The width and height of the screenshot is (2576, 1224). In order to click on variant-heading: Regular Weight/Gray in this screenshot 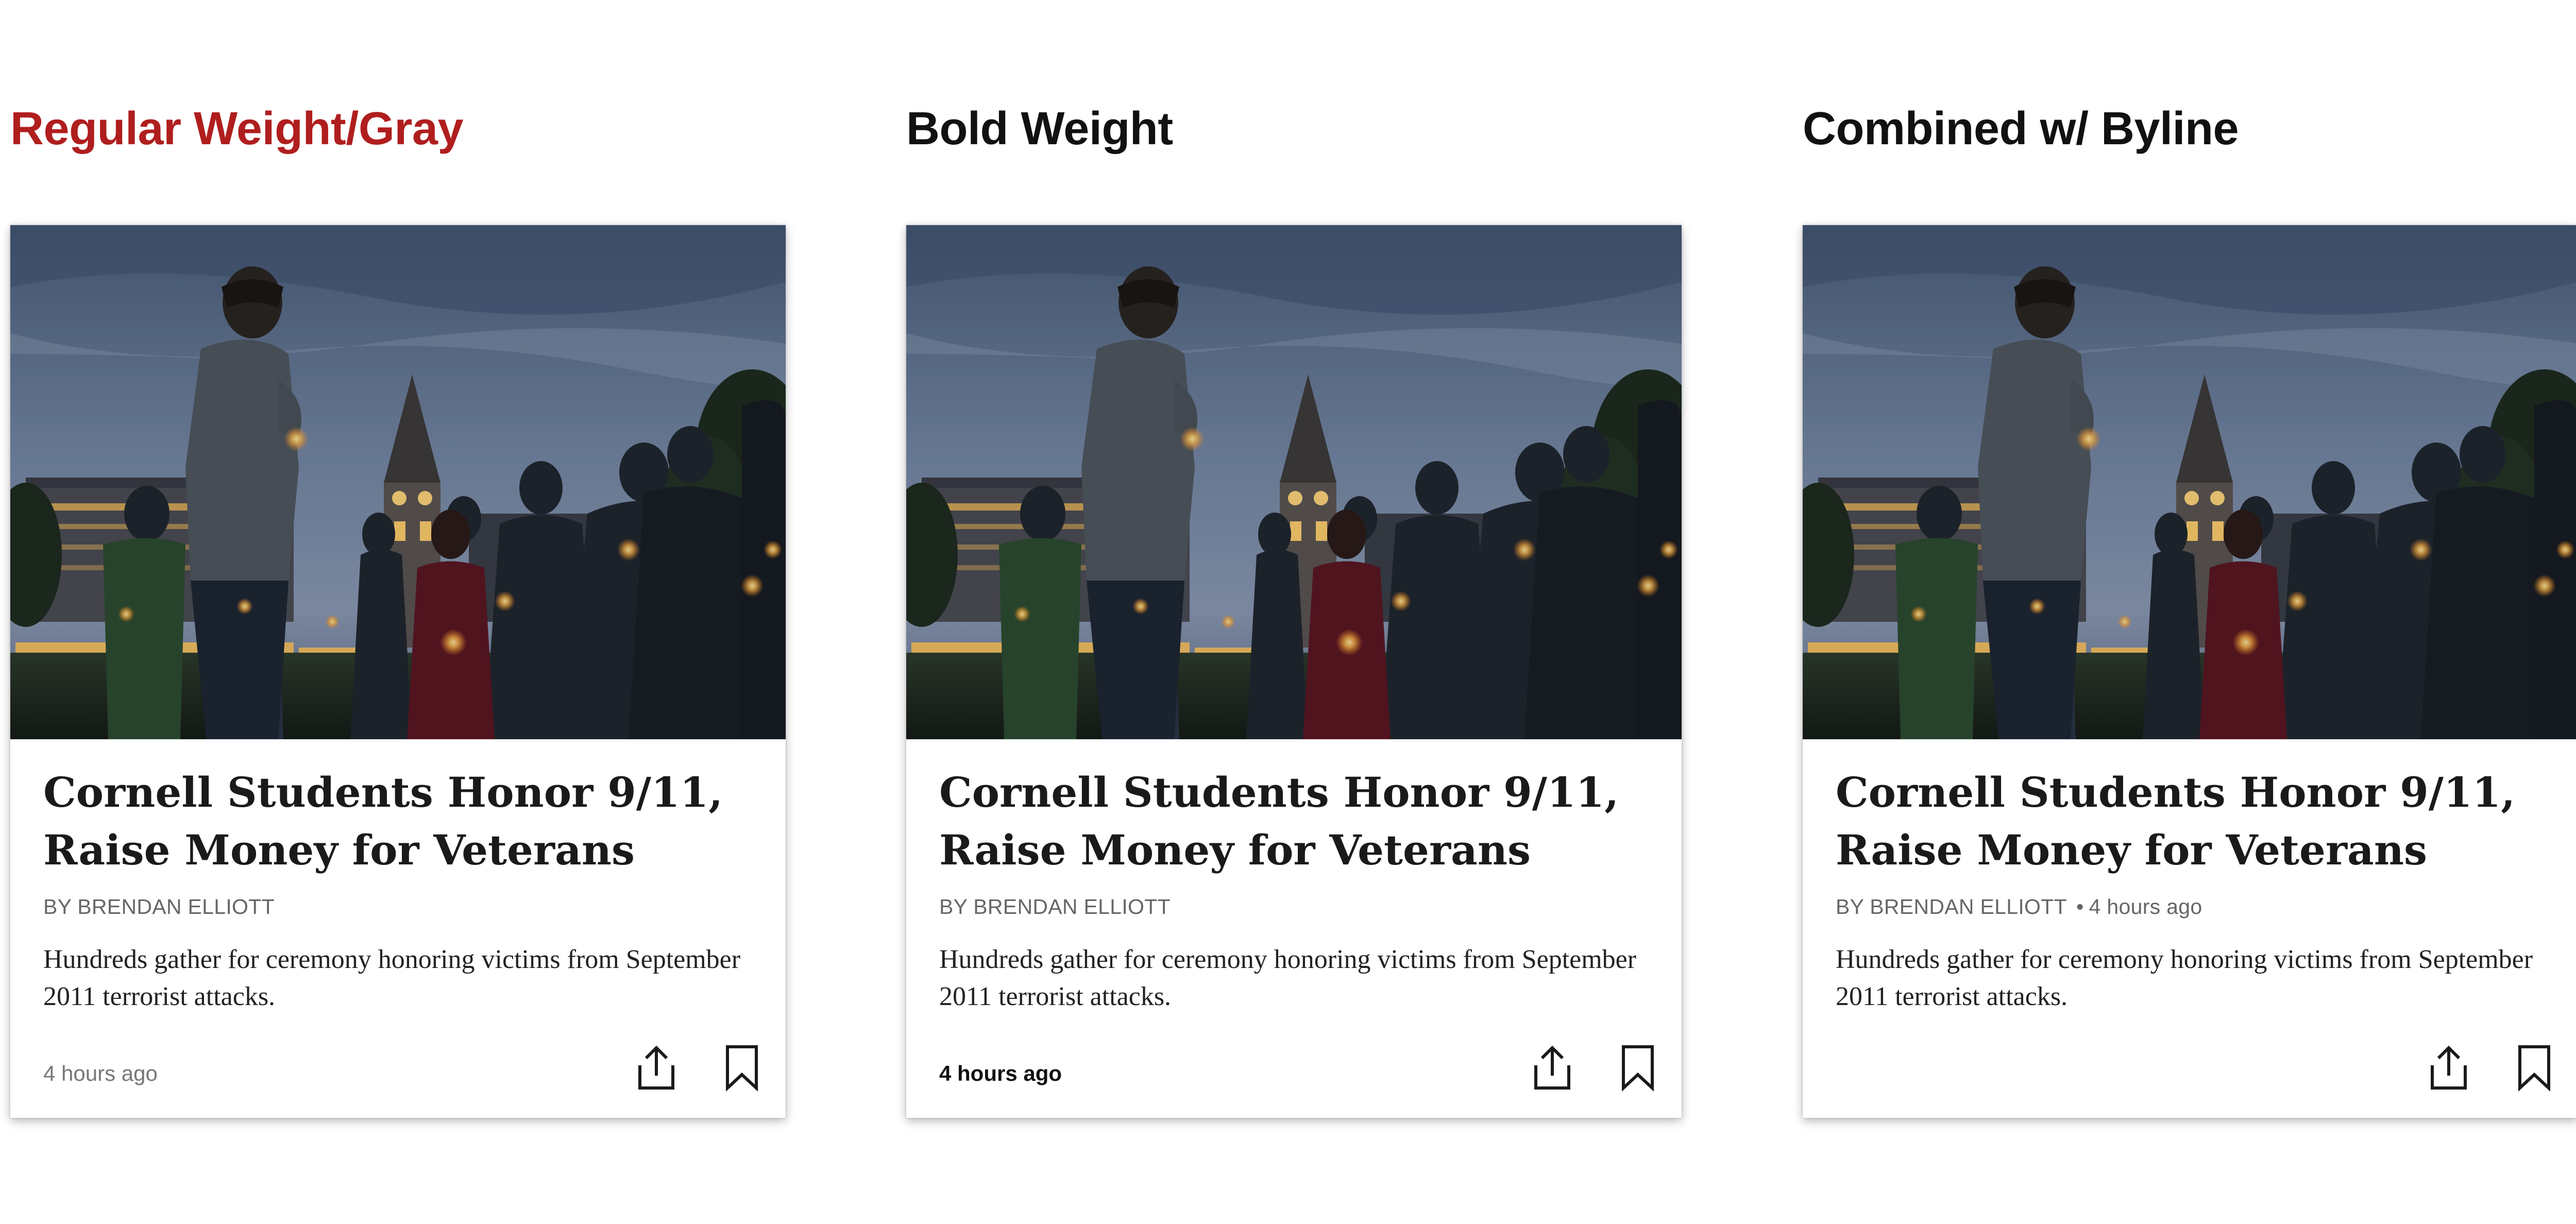, I will do `click(237, 129)`.